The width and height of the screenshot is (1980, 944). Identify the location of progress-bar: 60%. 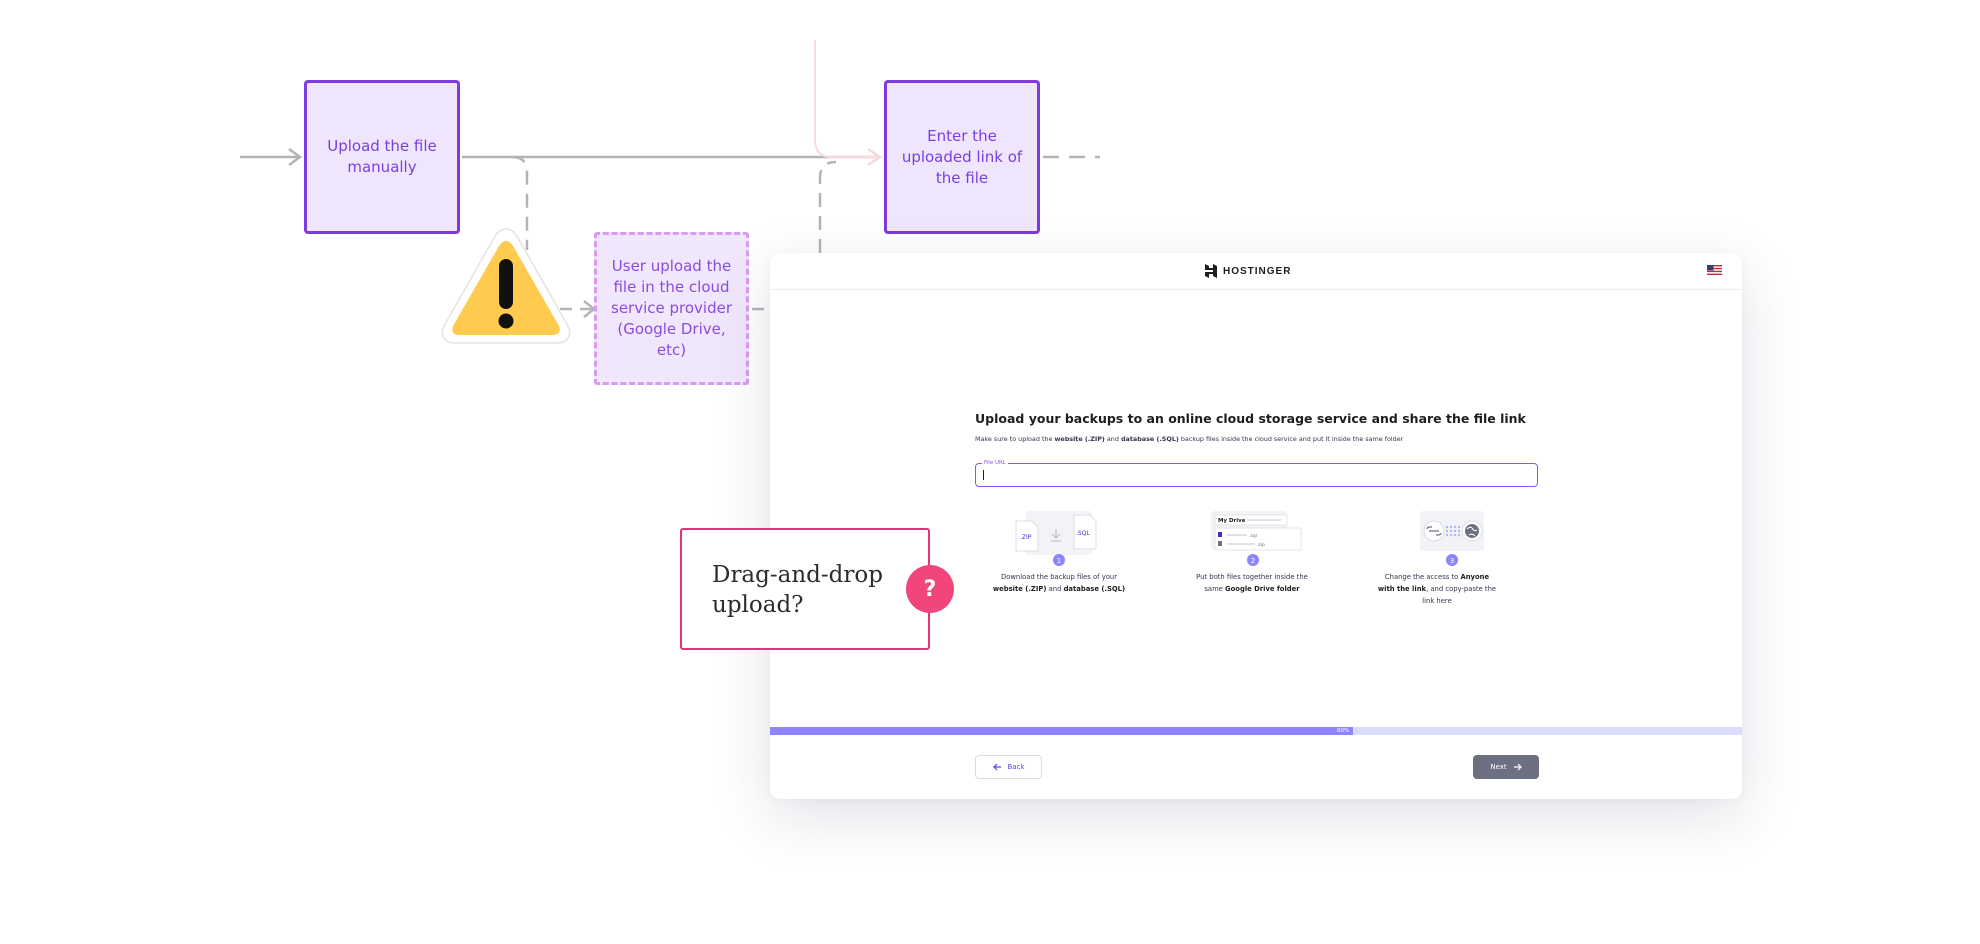
(1256, 731).